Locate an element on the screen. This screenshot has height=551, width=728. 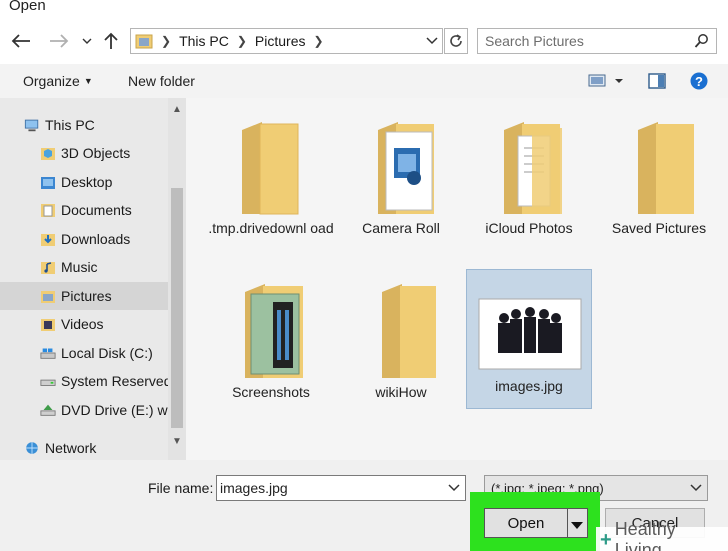
folder-3d-icon is located at coordinates (48, 153).